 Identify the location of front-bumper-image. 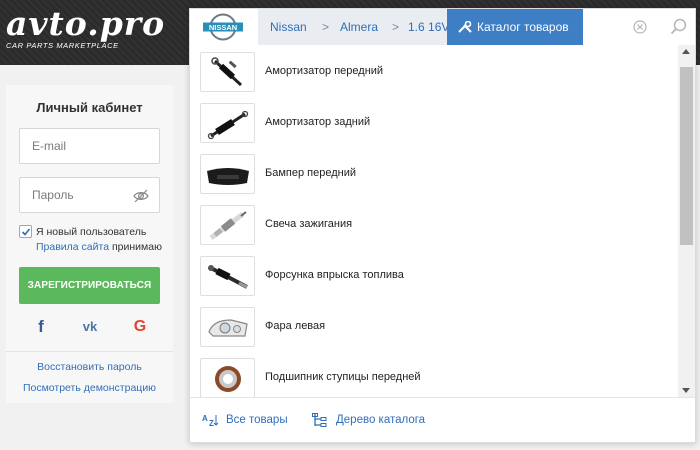
(227, 174).